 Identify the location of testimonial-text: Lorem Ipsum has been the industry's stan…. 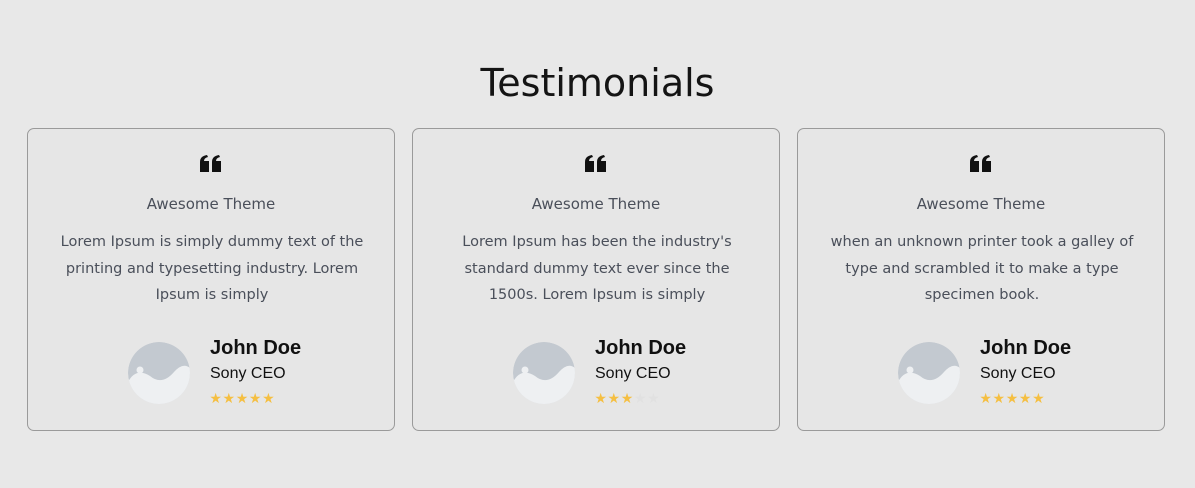
(597, 268).